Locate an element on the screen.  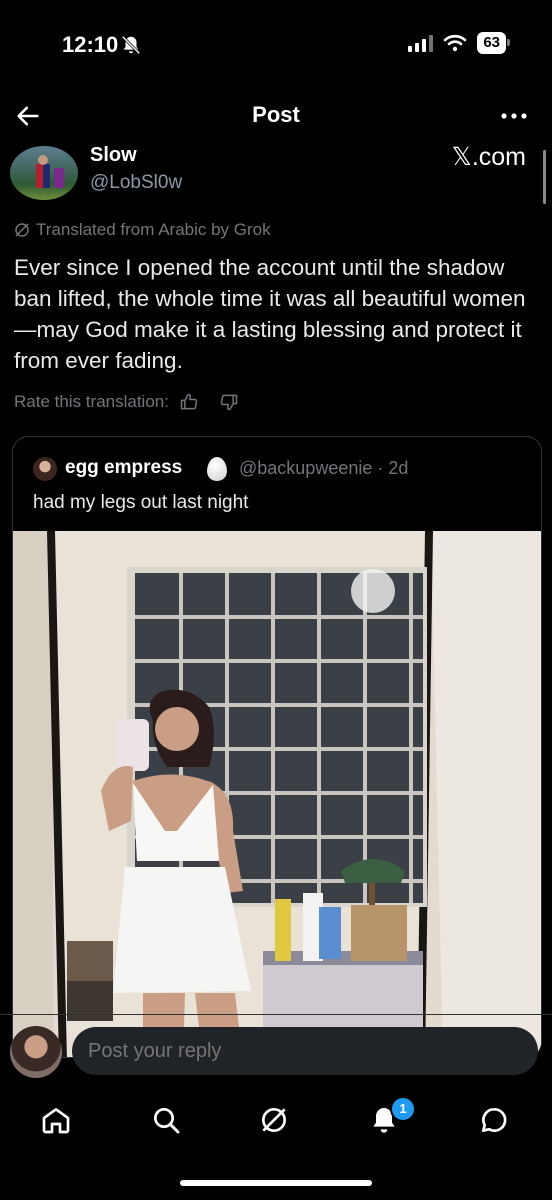
search-icon is located at coordinates (167, 1121).